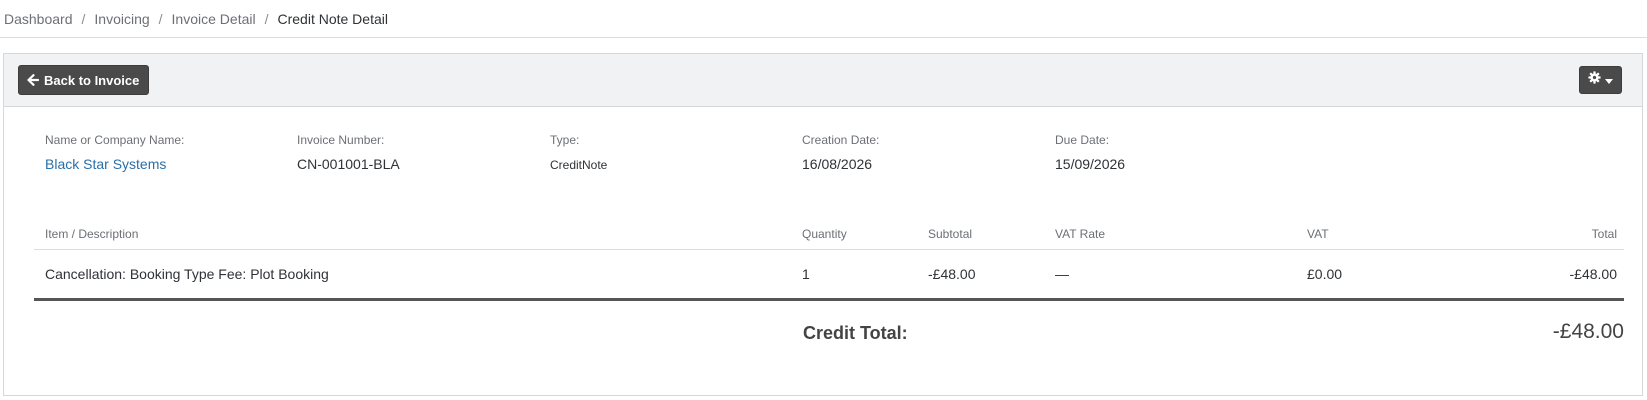 This screenshot has width=1647, height=400. What do you see at coordinates (806, 274) in the screenshot?
I see `row-quantity: 1` at bounding box center [806, 274].